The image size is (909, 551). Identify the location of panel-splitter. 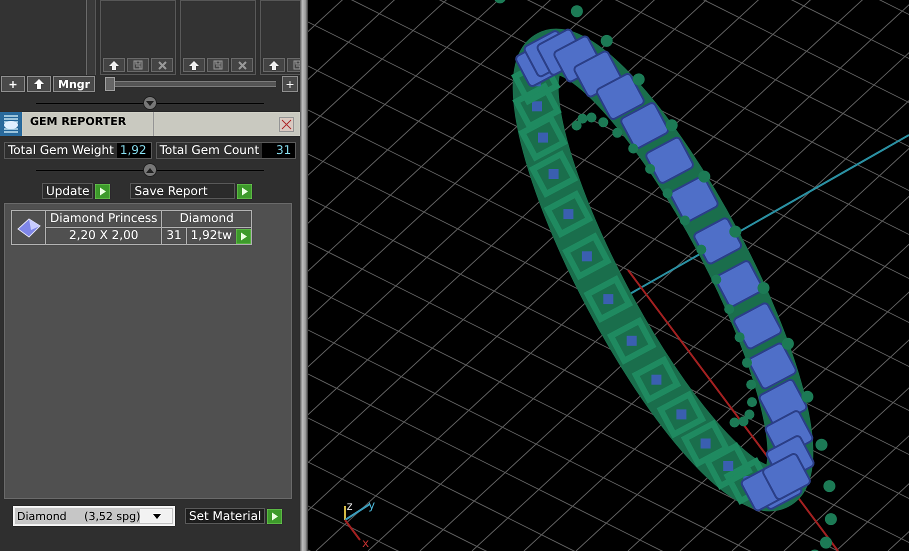
(304, 275).